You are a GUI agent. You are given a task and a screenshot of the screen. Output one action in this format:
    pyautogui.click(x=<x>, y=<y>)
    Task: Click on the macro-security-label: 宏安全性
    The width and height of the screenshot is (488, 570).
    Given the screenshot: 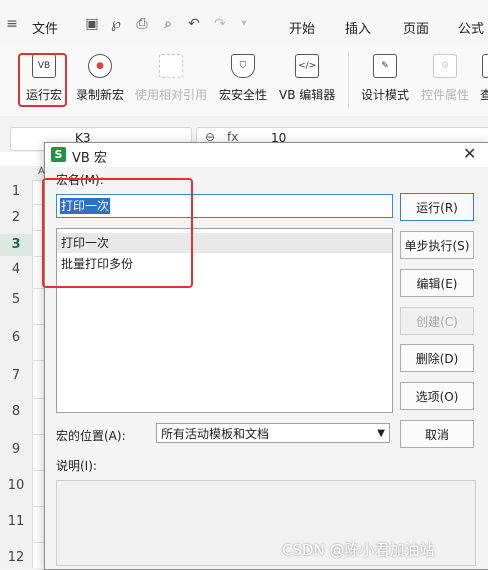 What is the action you would take?
    pyautogui.click(x=243, y=95)
    